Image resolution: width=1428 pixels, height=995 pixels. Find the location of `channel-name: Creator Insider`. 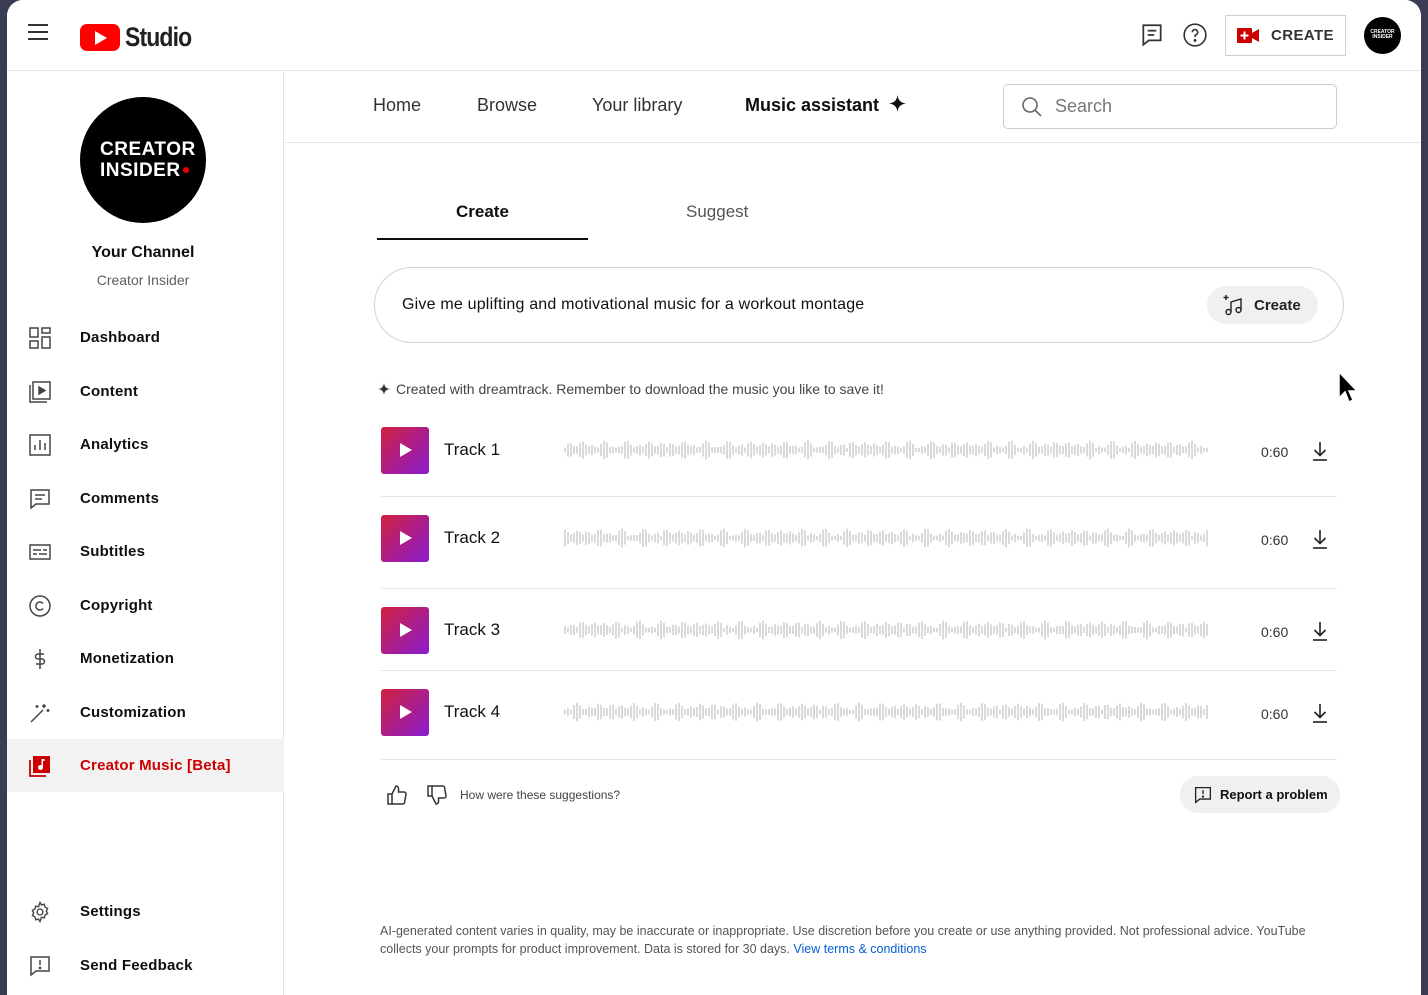

channel-name: Creator Insider is located at coordinates (143, 280).